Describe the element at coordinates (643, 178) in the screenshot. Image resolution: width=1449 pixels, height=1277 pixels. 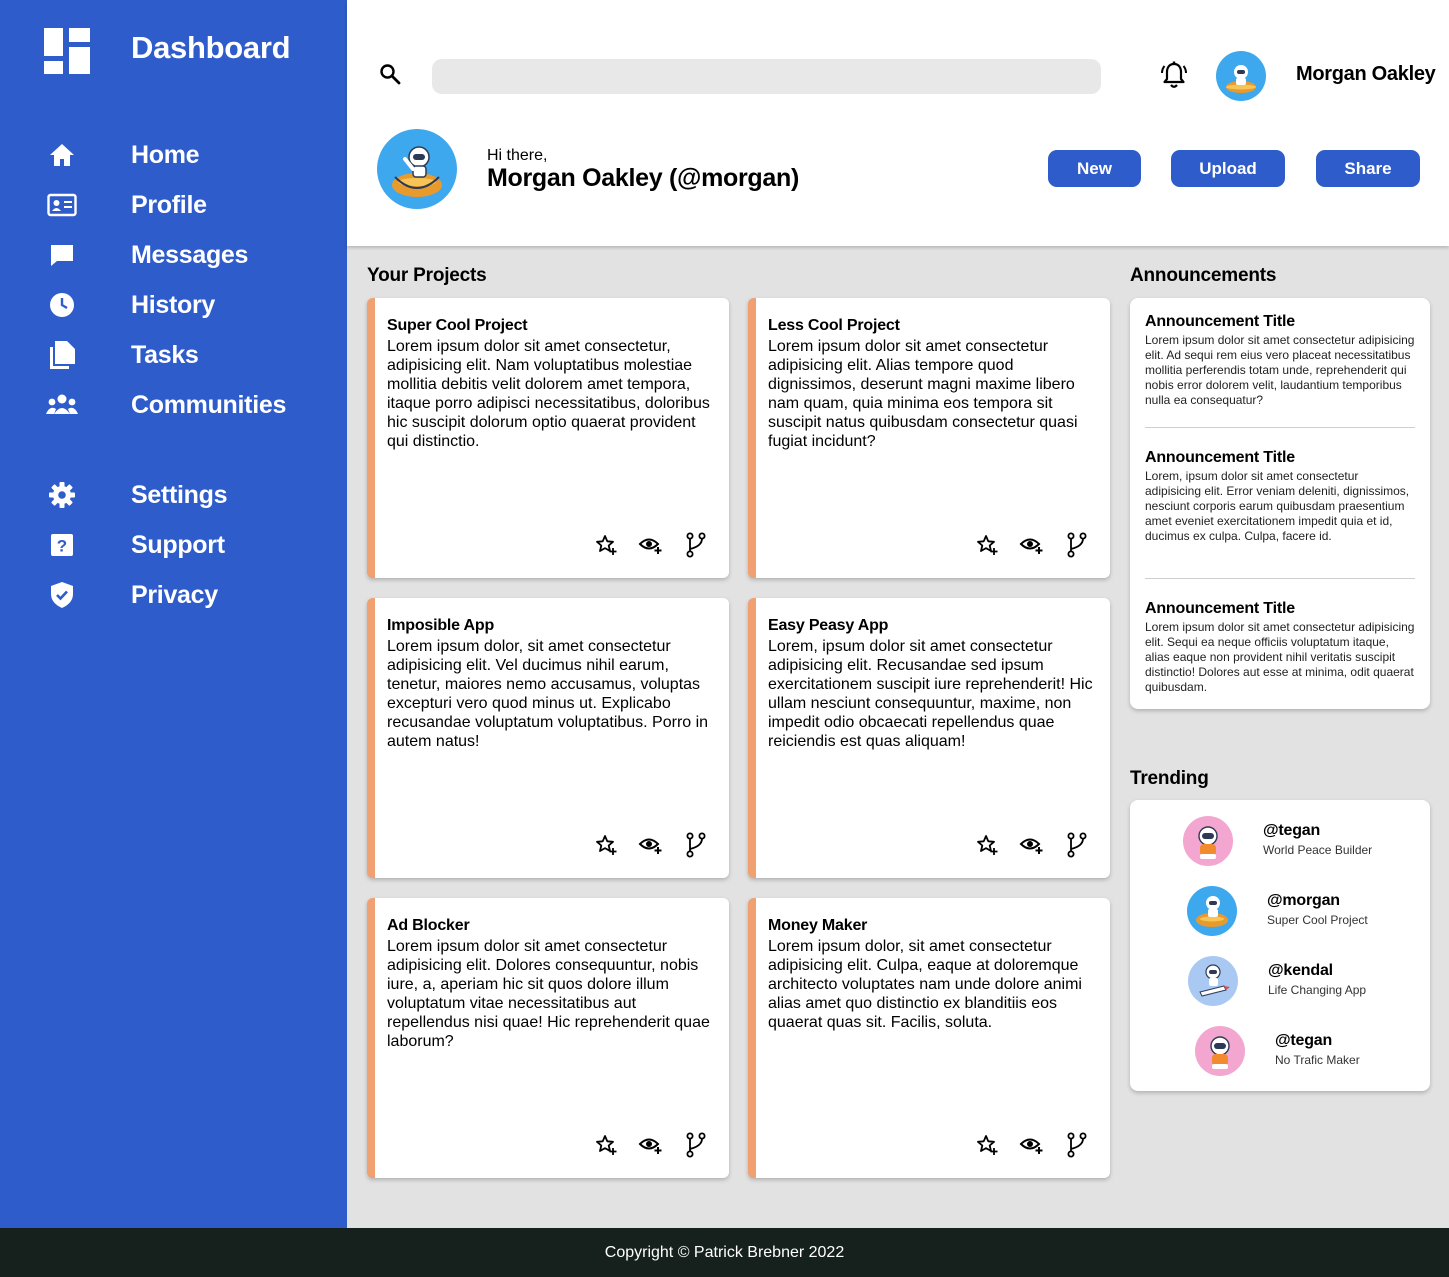
I see `greeting-name: Morgan Oakley (@morgan)` at that location.